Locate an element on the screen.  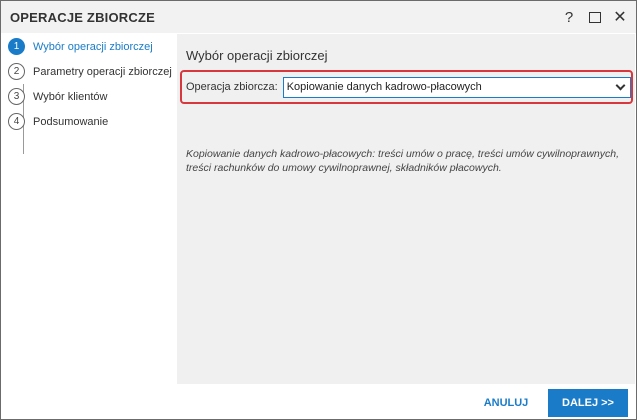
step-number-badge: 4 is located at coordinates (16, 121).